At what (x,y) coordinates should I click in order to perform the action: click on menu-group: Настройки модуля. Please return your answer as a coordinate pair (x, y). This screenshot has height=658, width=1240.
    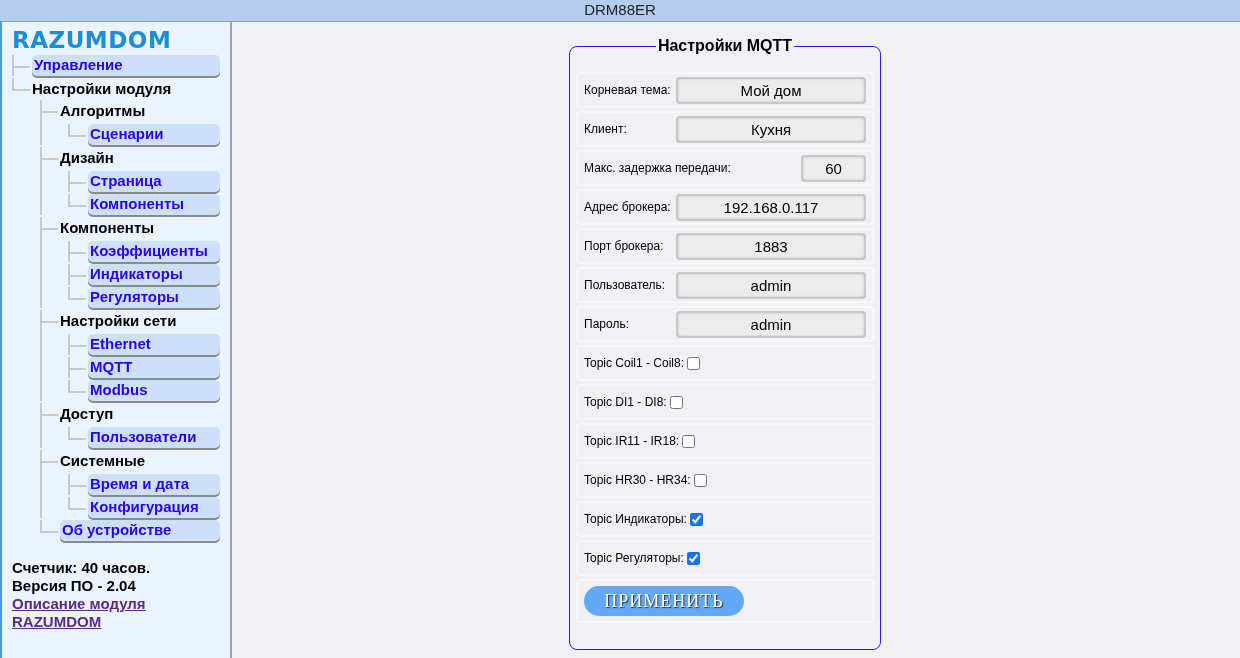
    Looking at the image, I should click on (126, 89).